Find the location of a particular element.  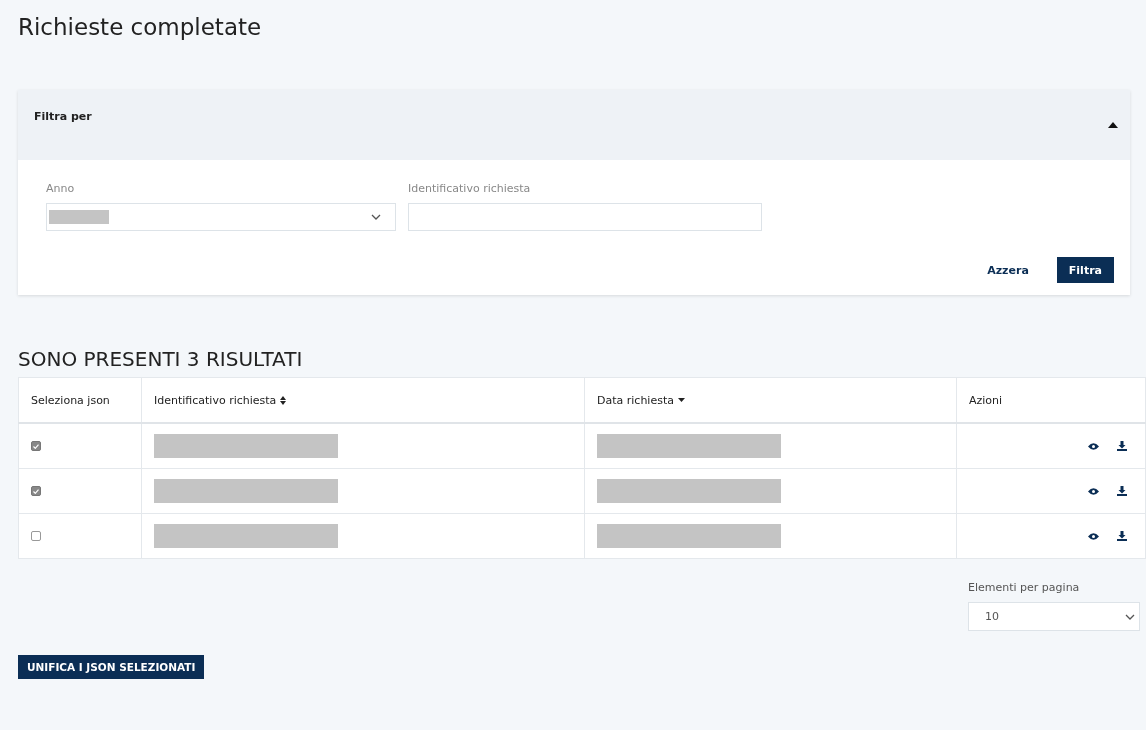

results-heading: SONO PRESENTI 3 RISULTATI is located at coordinates (161, 359).